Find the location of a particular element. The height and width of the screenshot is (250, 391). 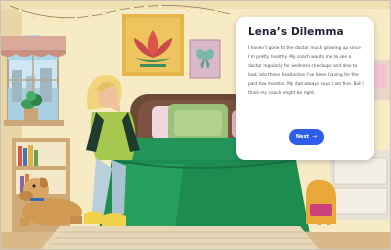

lotus-tapestry is located at coordinates (153, 45).